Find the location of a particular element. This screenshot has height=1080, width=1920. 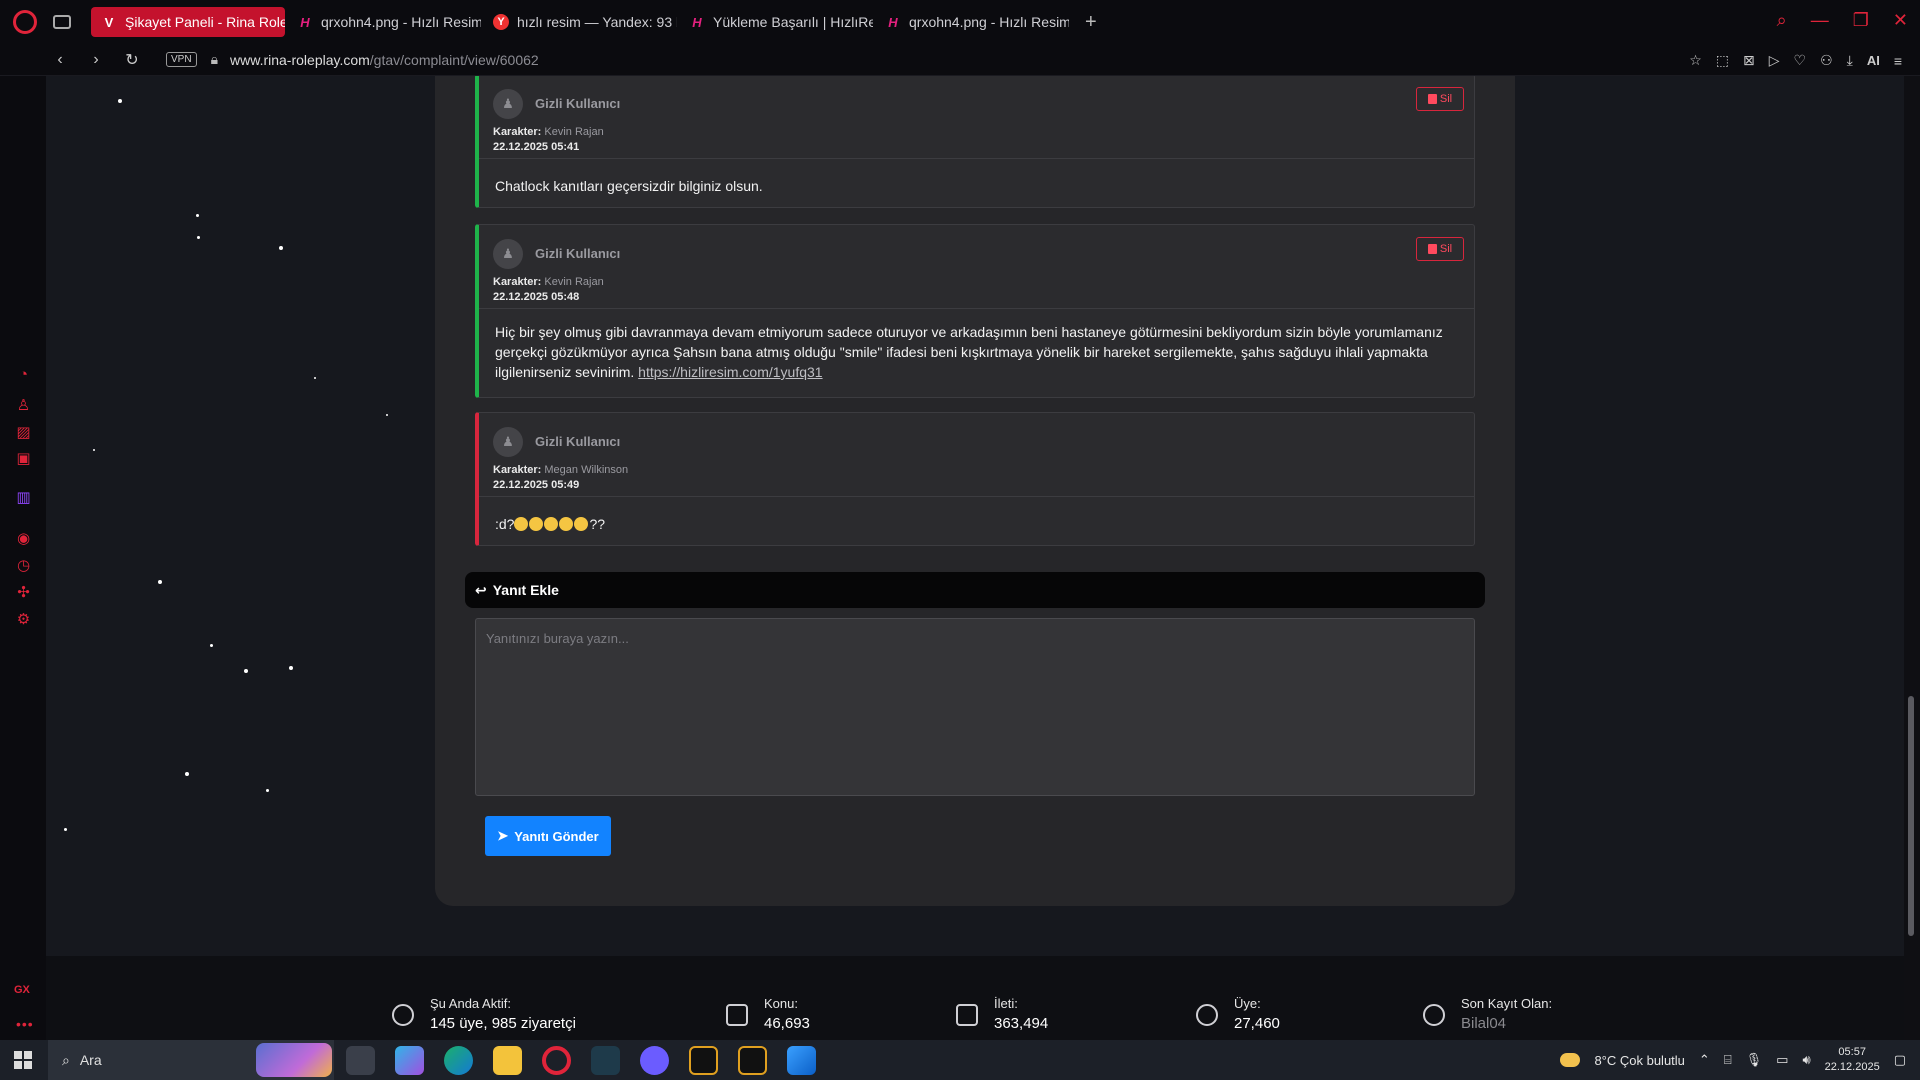

player-sidebar-icon: ◉ is located at coordinates (23, 538).